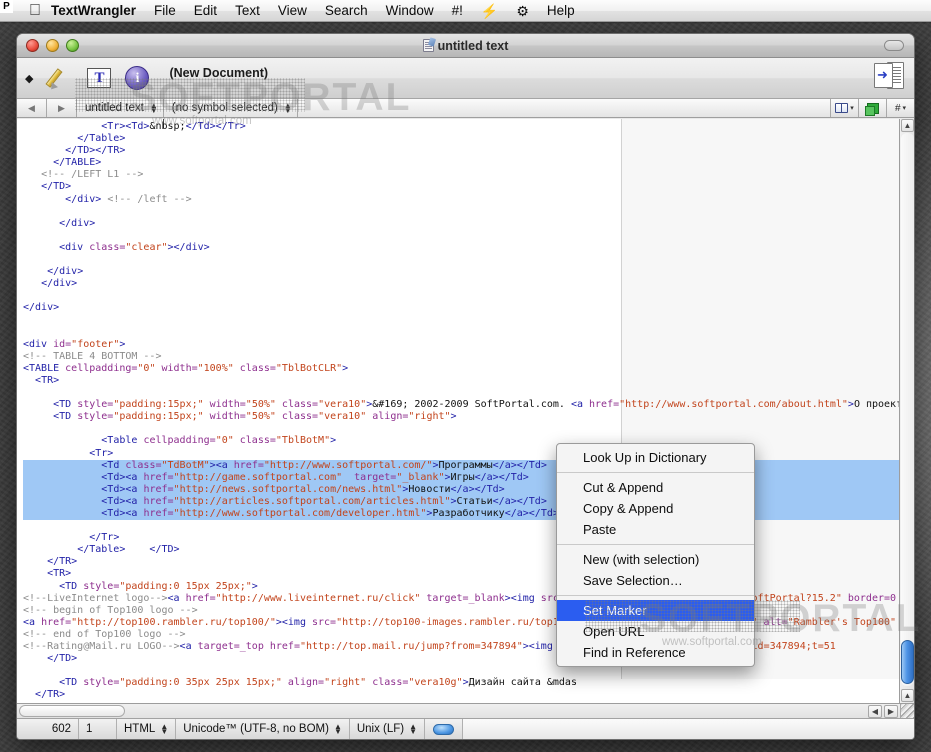 The width and height of the screenshot is (931, 752). Describe the element at coordinates (465, 711) in the screenshot. I see `horizontal-scrollbar: ◀ ▶` at that location.